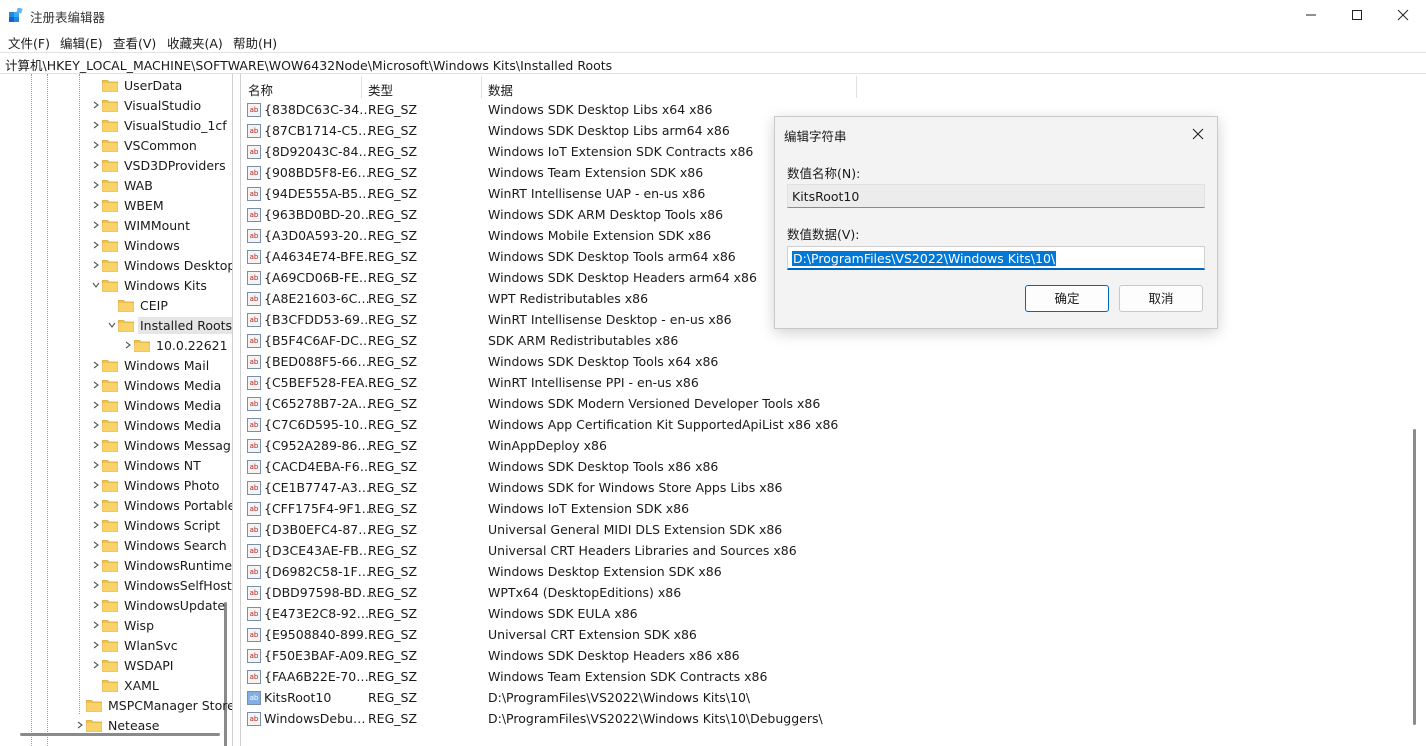 Image resolution: width=1426 pixels, height=746 pixels. What do you see at coordinates (150, 365) in the screenshot?
I see `tree-item: Windows Mail` at bounding box center [150, 365].